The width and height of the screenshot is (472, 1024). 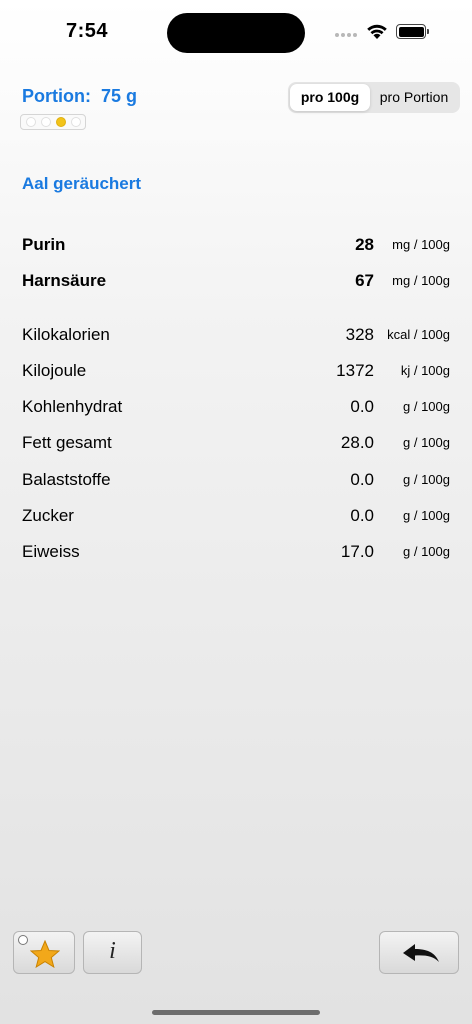 I want to click on cellular-signal-icon, so click(x=346, y=35).